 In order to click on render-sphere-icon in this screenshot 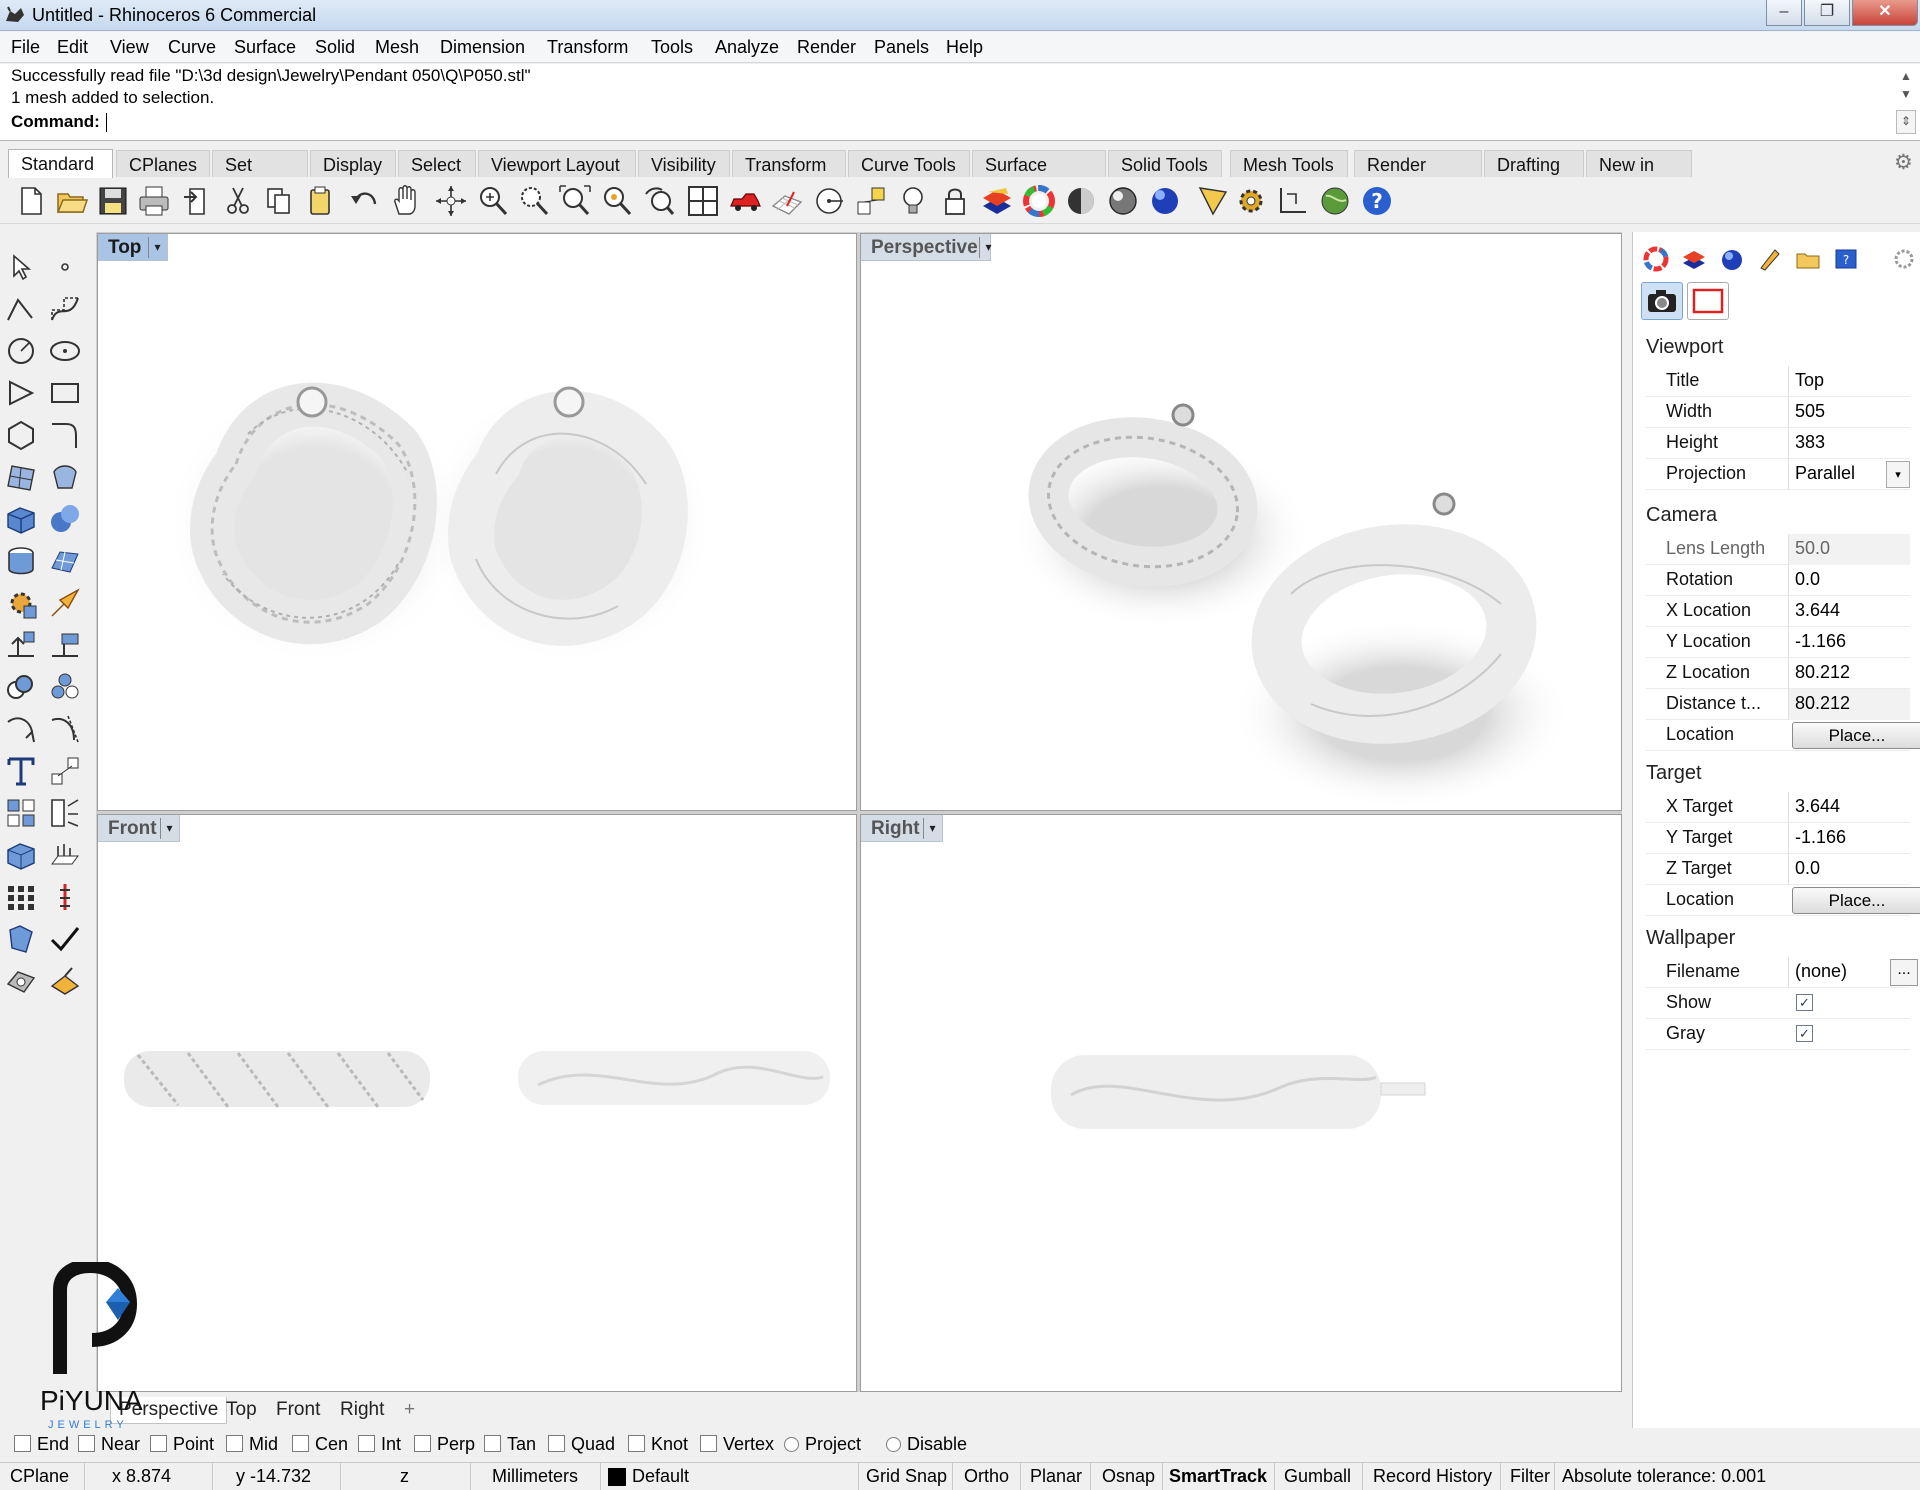, I will do `click(1165, 201)`.